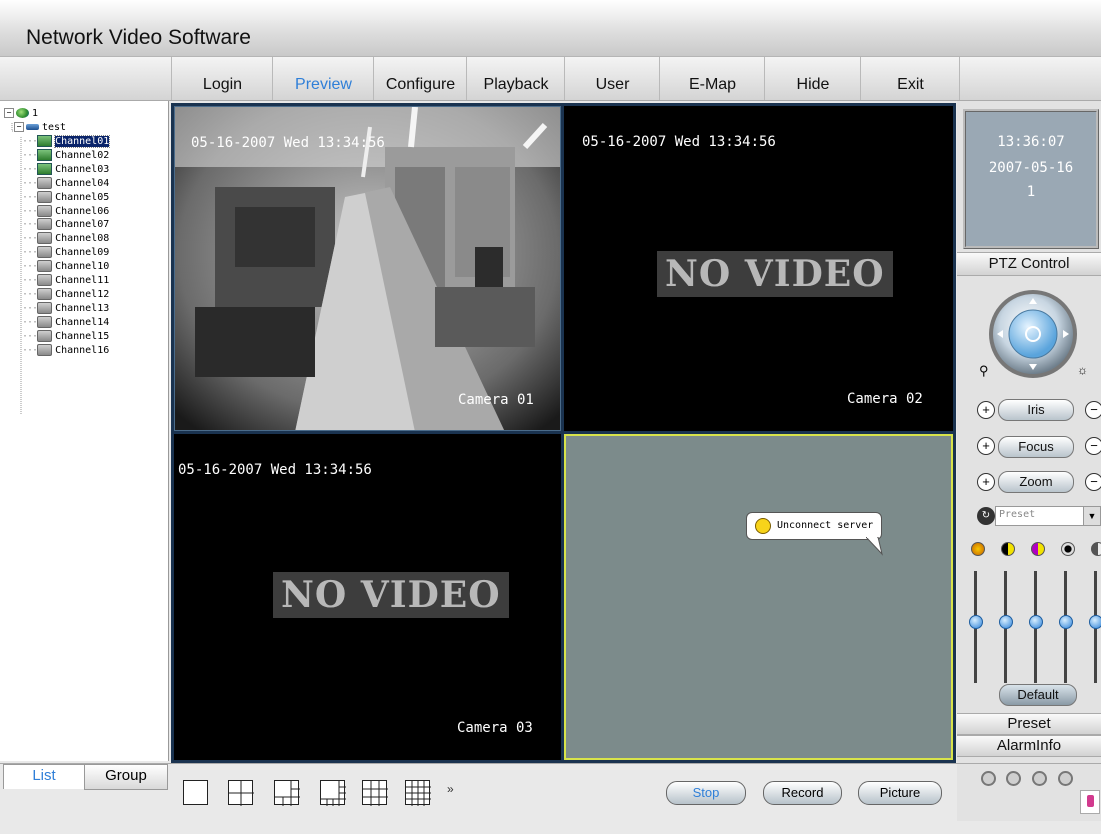  I want to click on tree-channel-item: ··· Channel03, so click(66, 169).